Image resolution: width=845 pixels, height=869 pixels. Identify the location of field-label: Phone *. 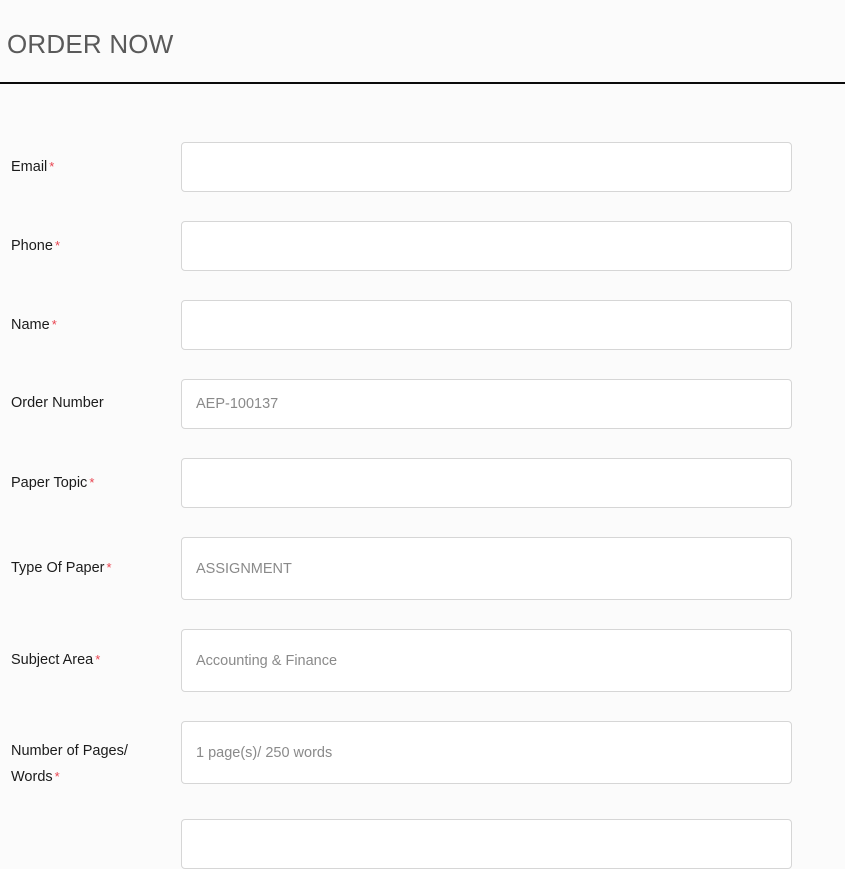
(90, 240).